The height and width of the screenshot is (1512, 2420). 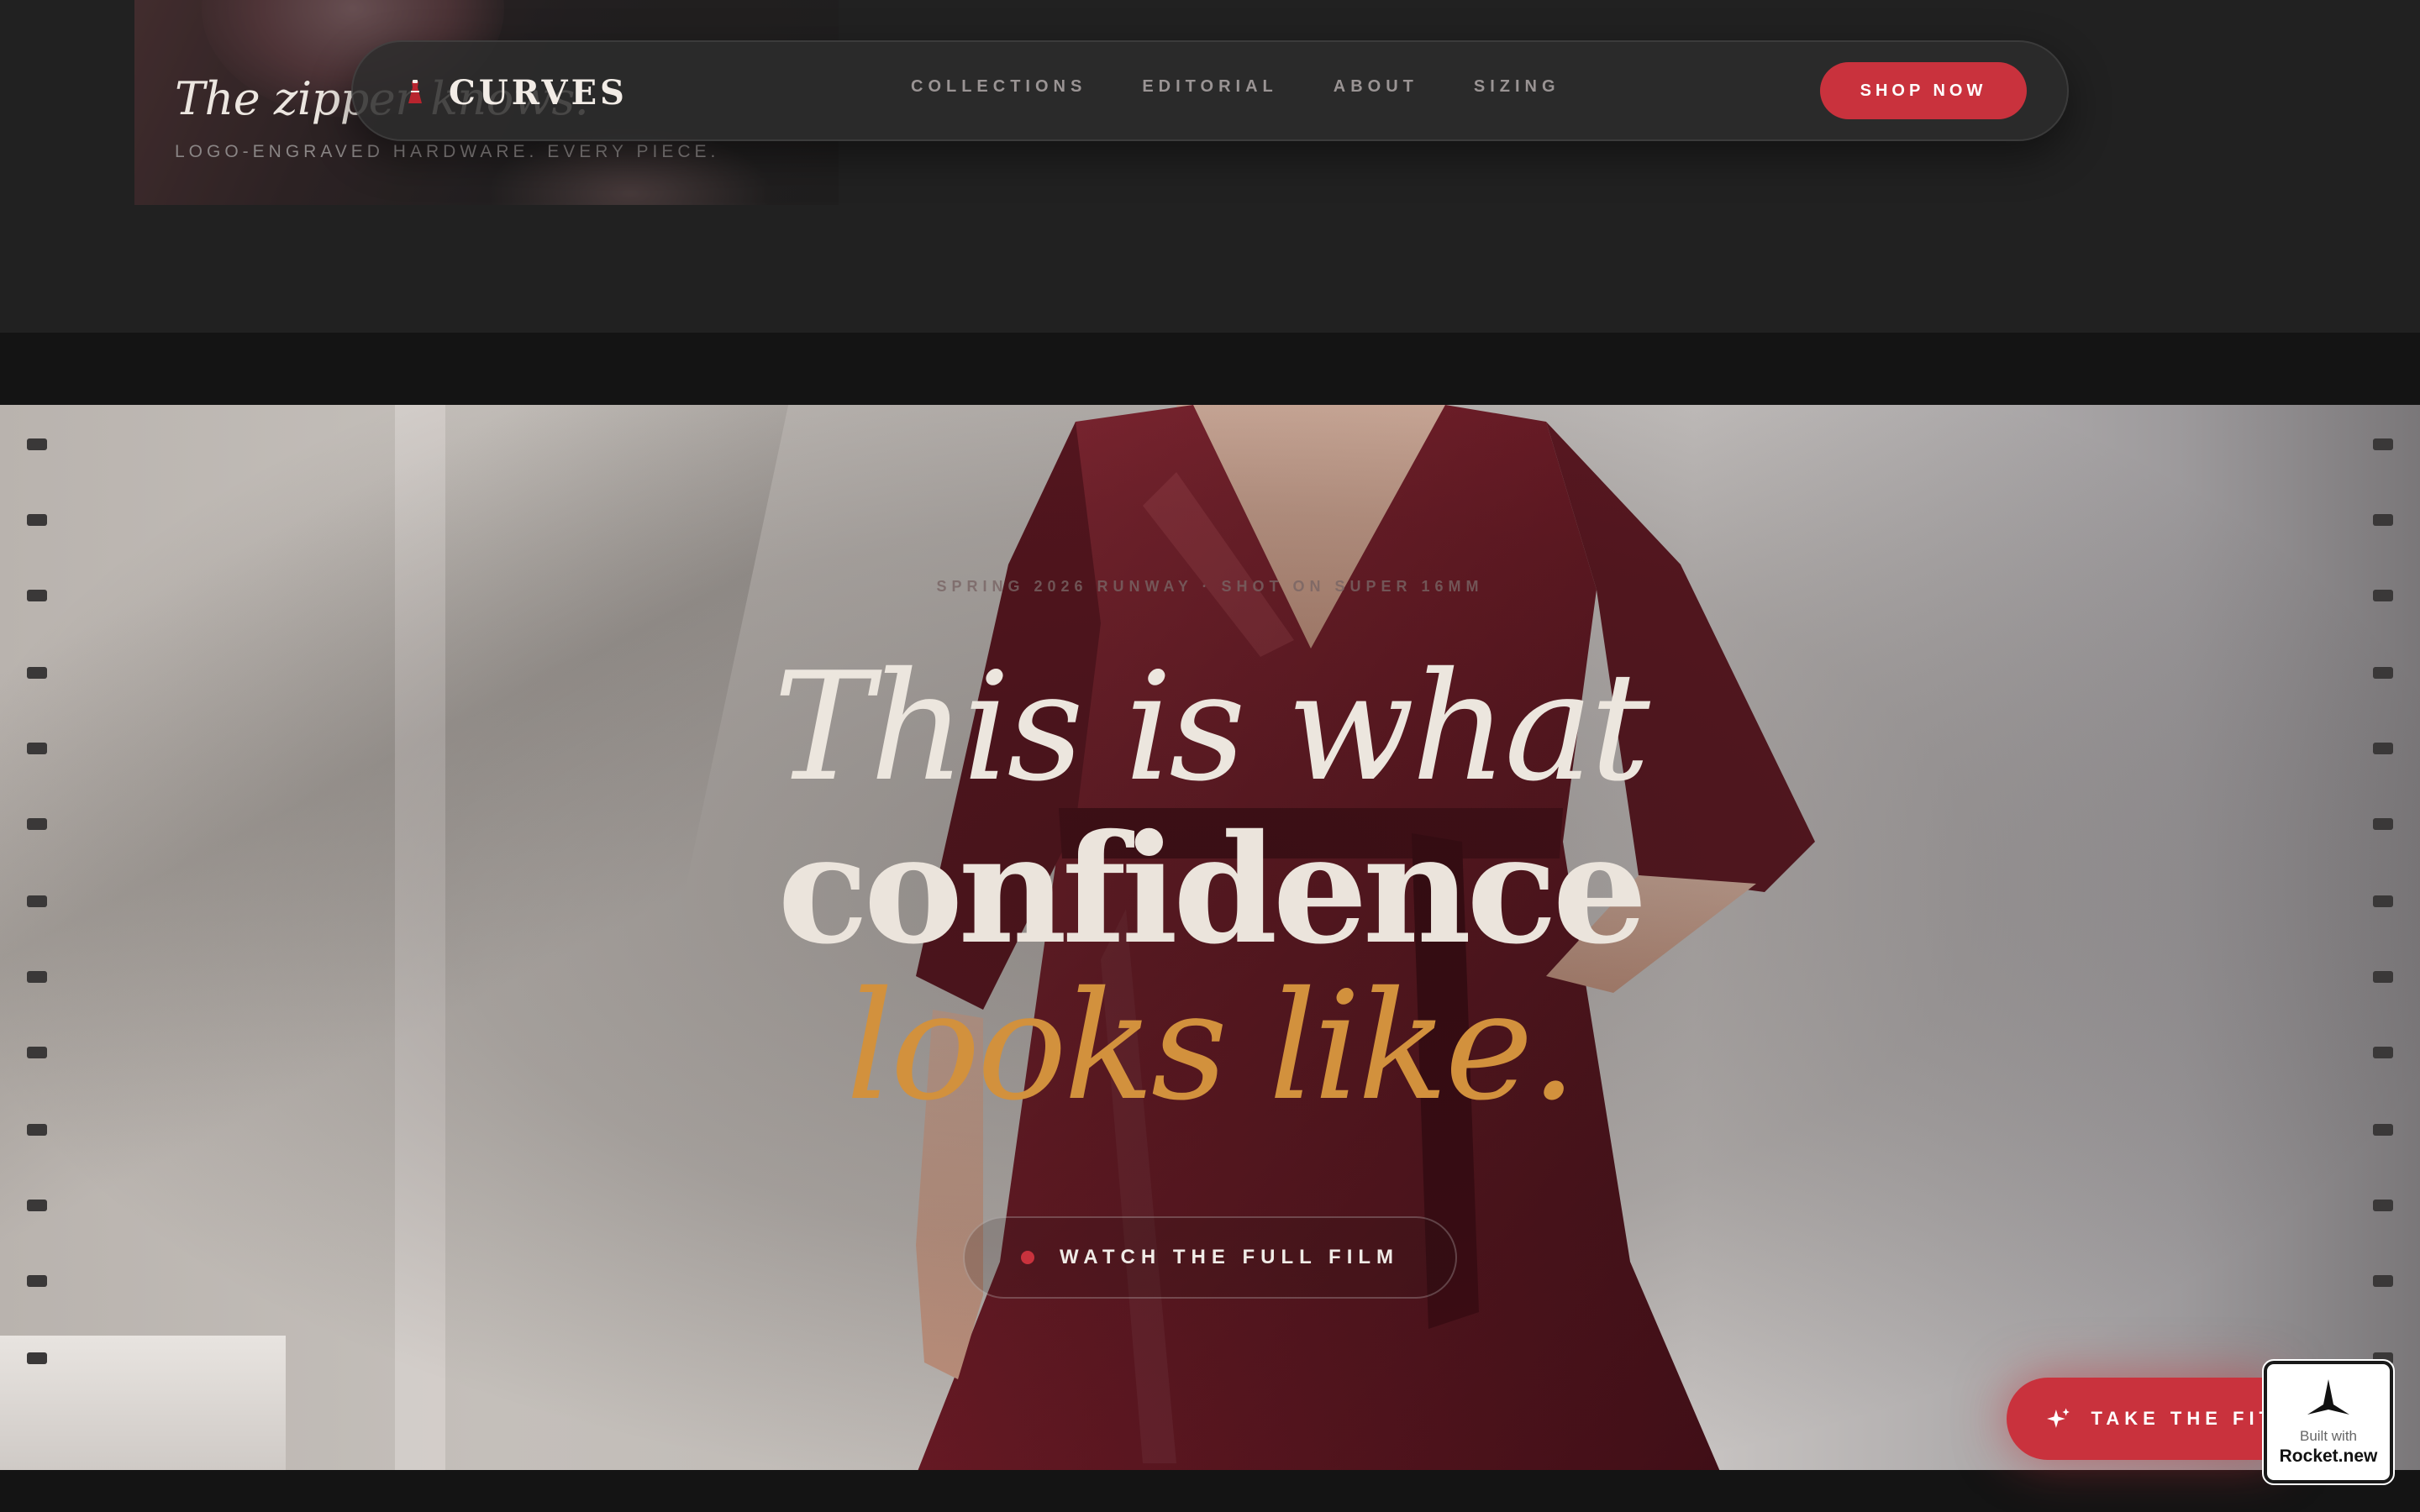 I want to click on brand-logo: CURVES, so click(x=515, y=92).